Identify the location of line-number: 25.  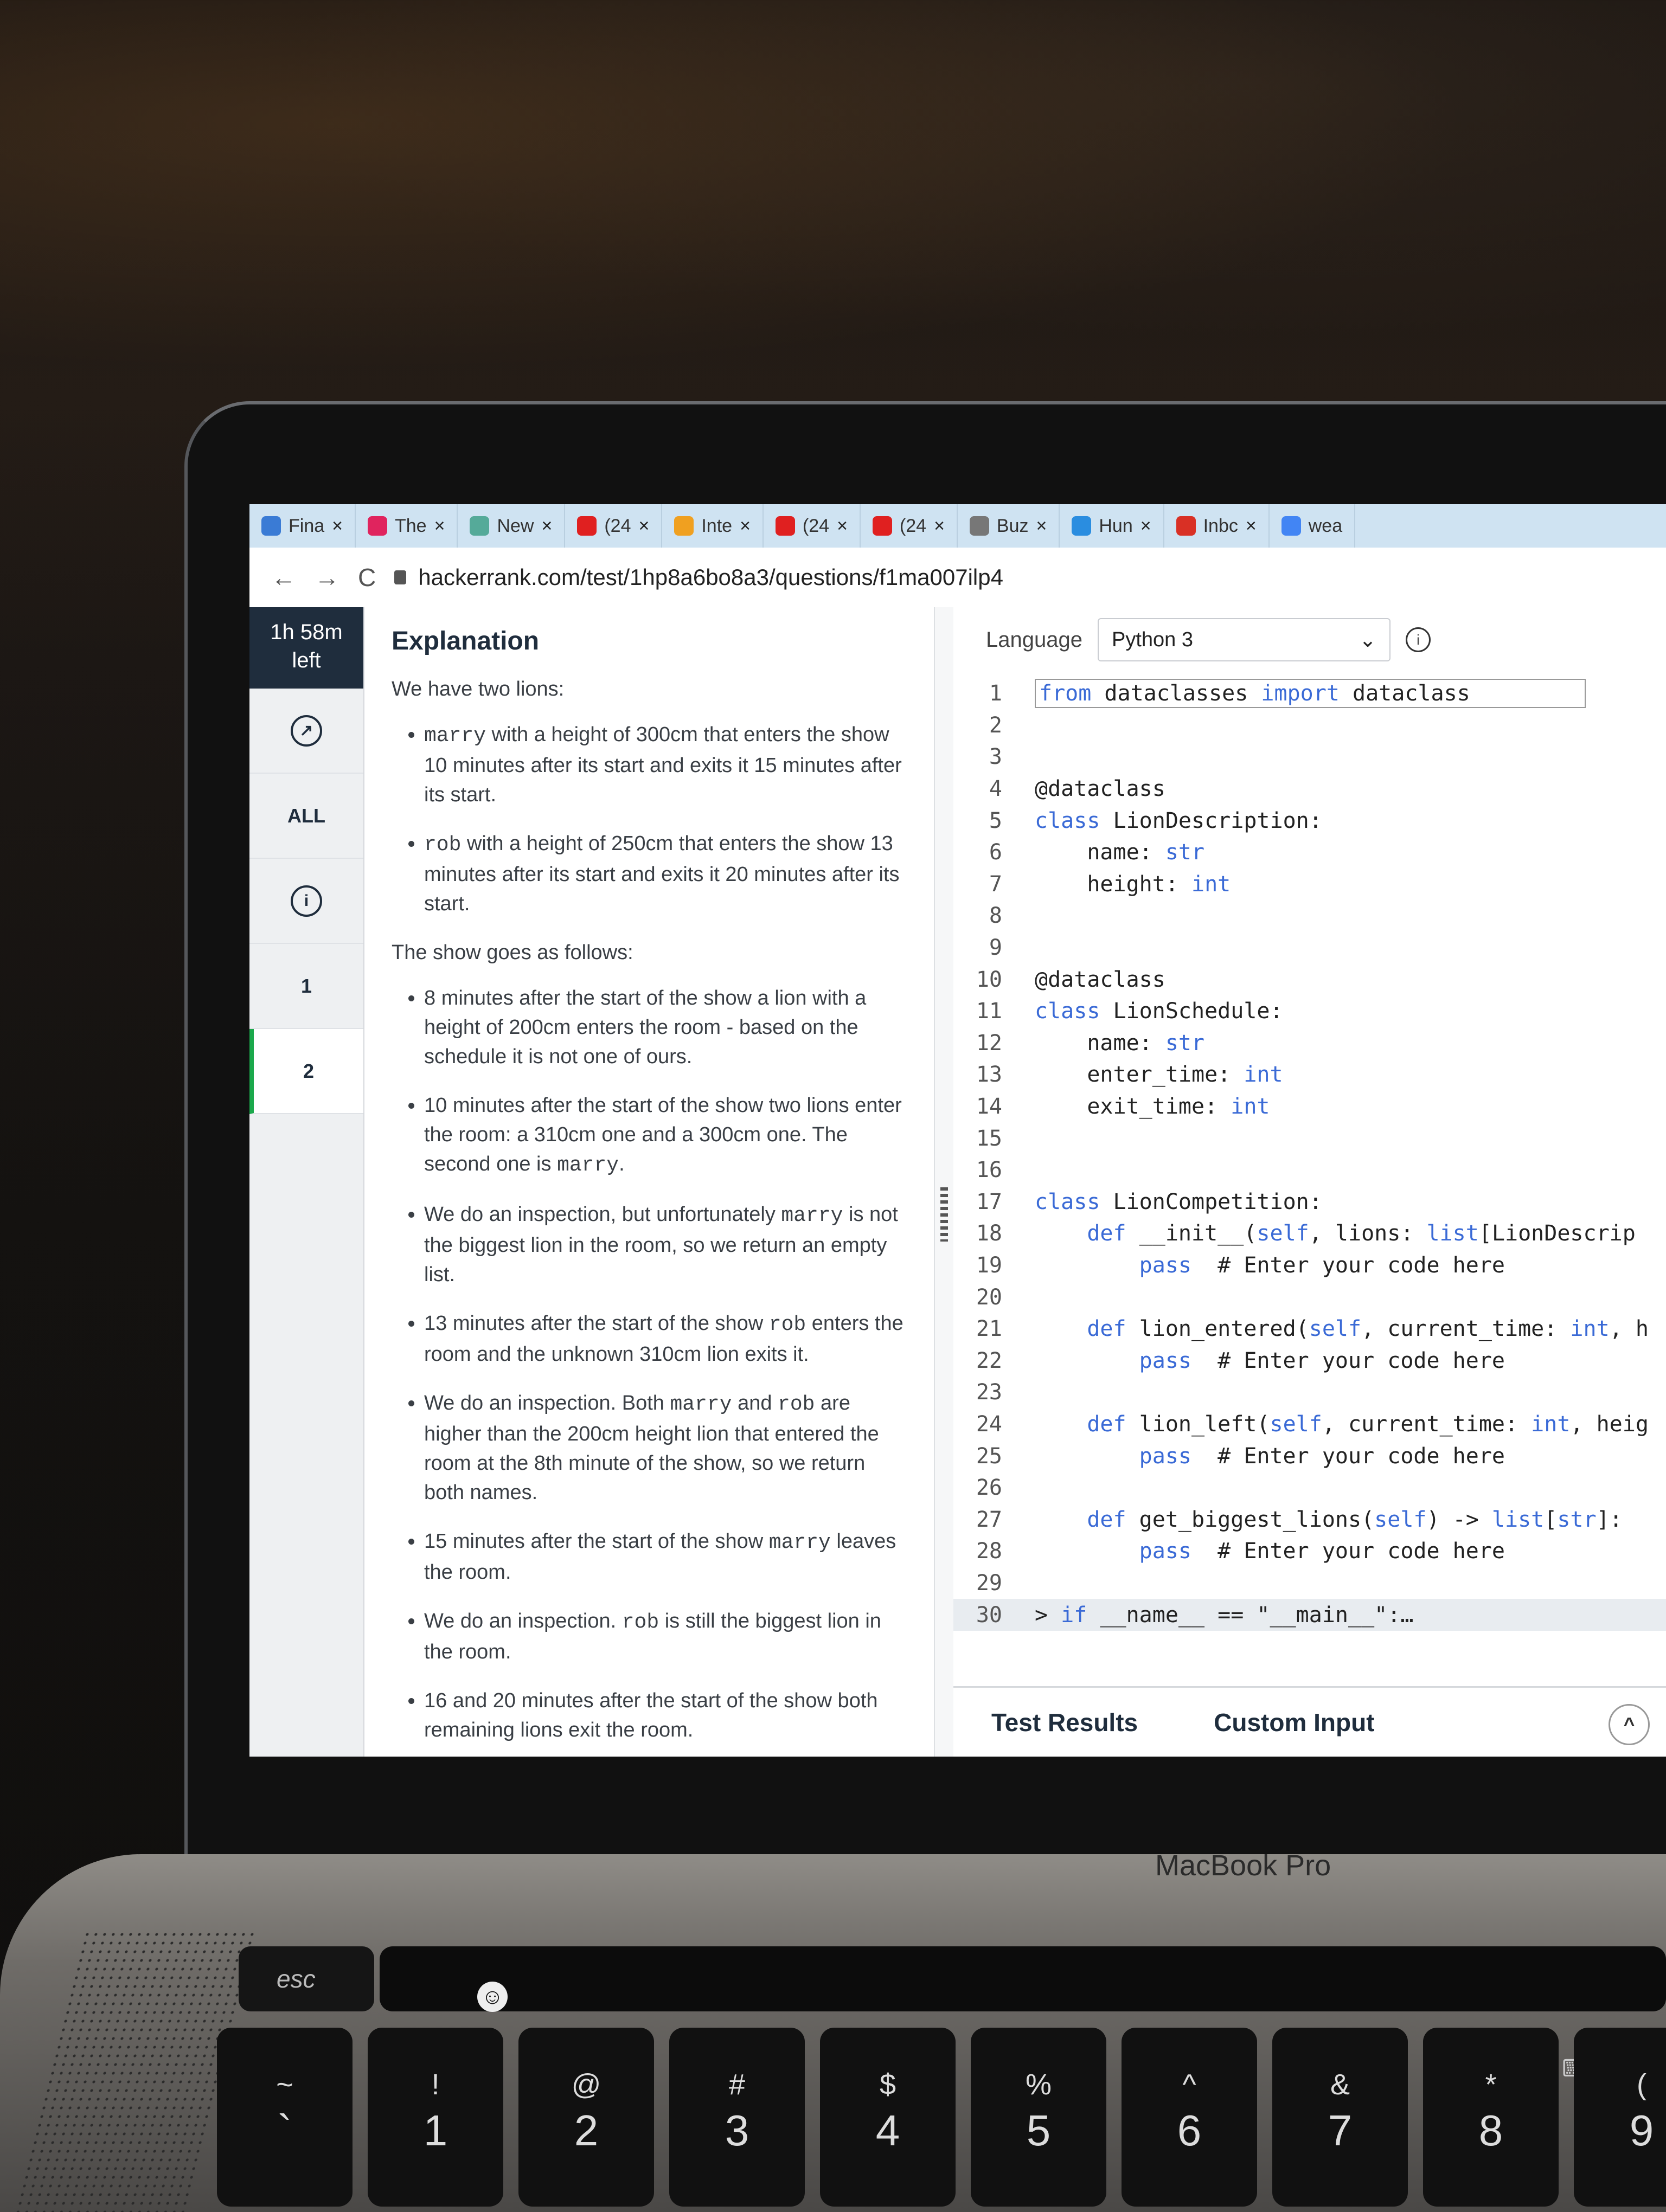
(989, 1456).